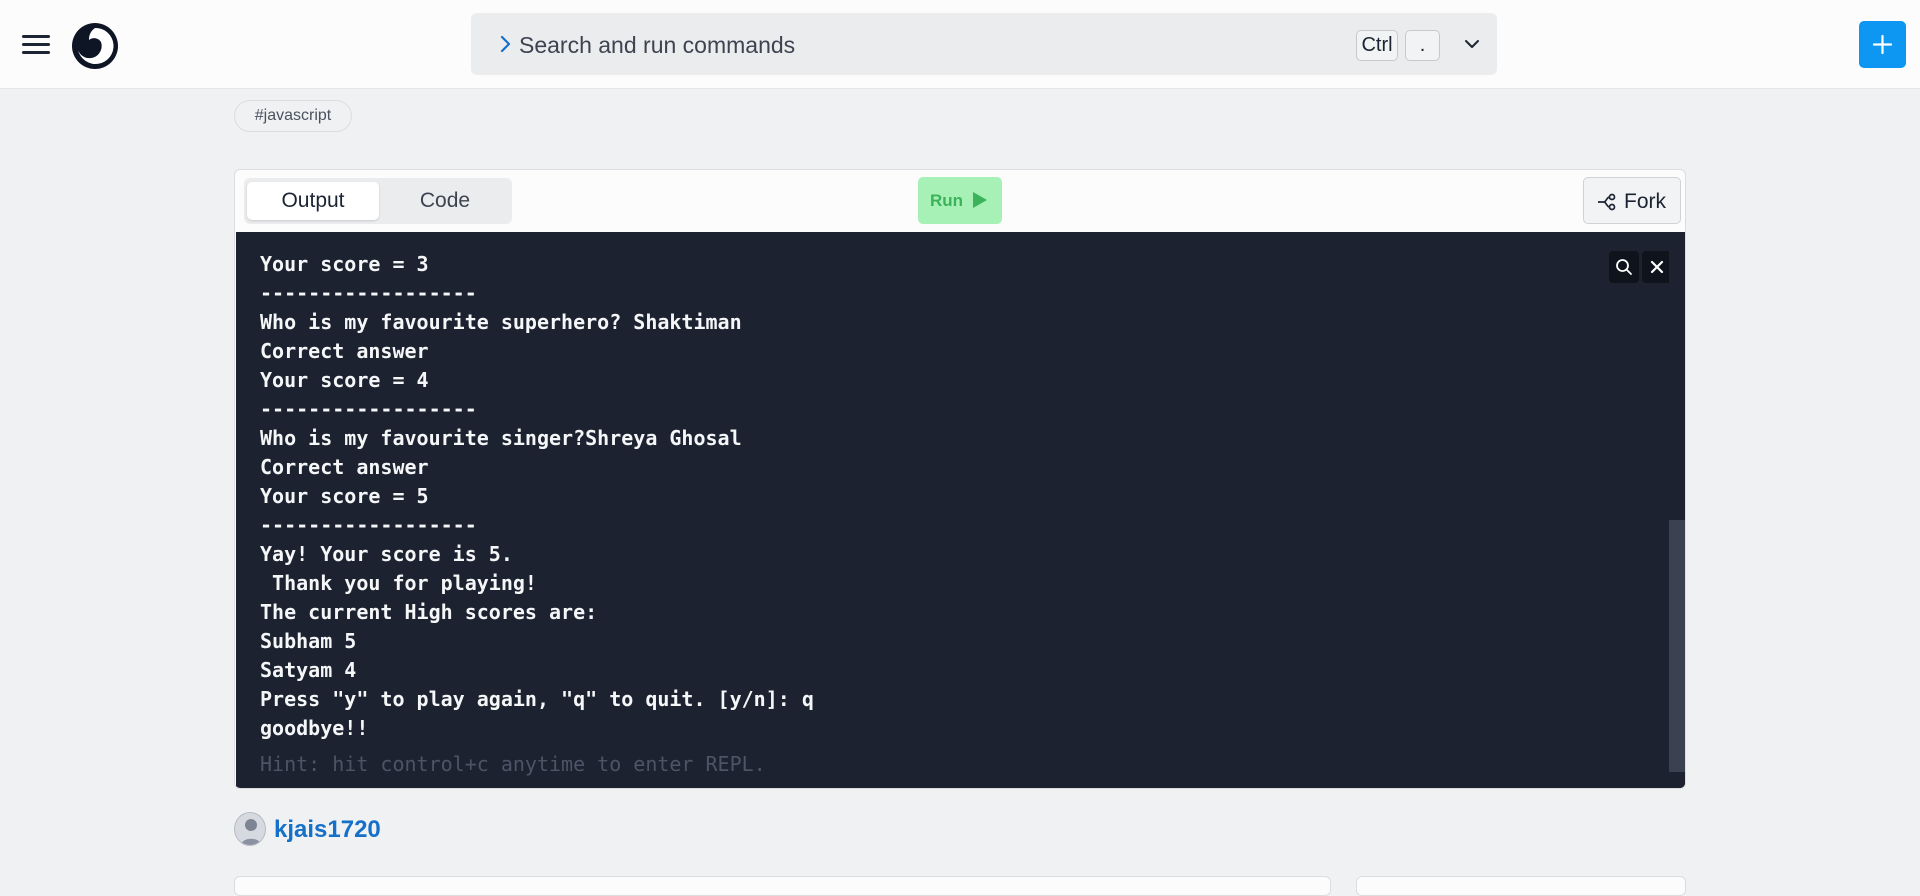 The width and height of the screenshot is (1920, 896). I want to click on avatar, so click(250, 829).